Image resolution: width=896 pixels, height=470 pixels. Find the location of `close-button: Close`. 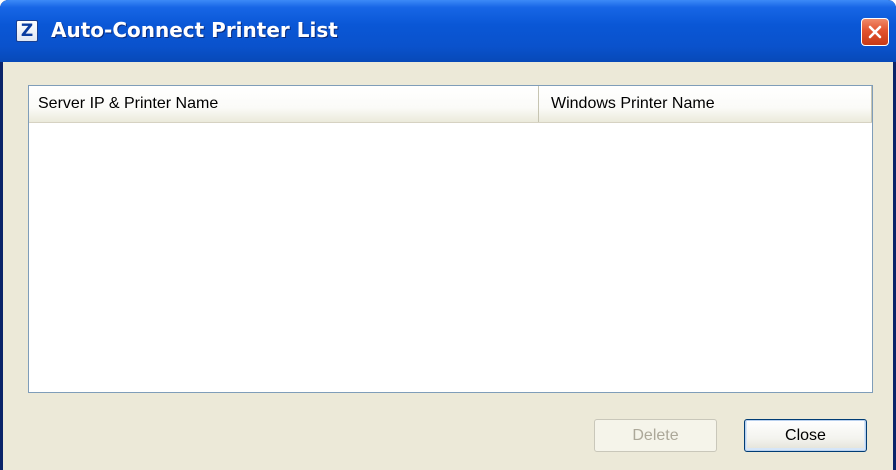

close-button: Close is located at coordinates (805, 435).